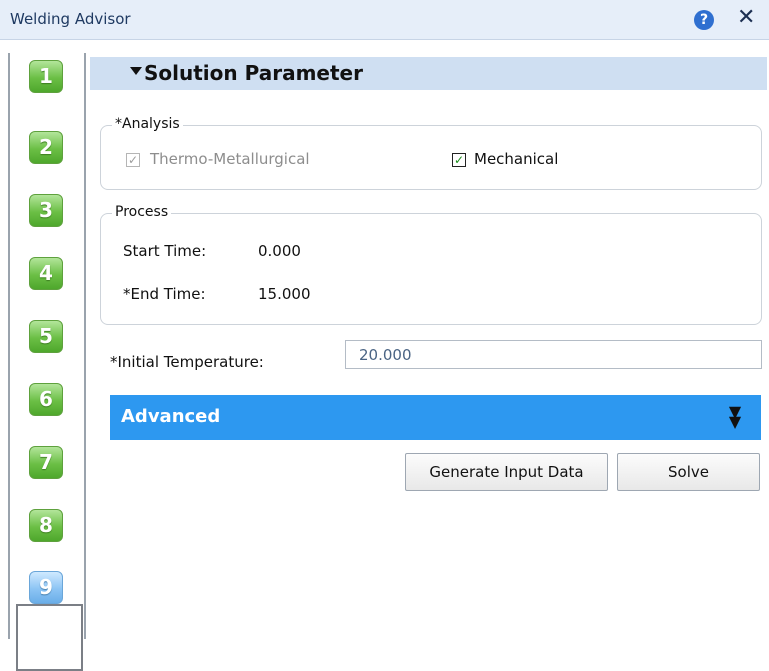  Describe the element at coordinates (435, 417) in the screenshot. I see `advanced-section-toggle: Advanced ▼ ▼` at that location.